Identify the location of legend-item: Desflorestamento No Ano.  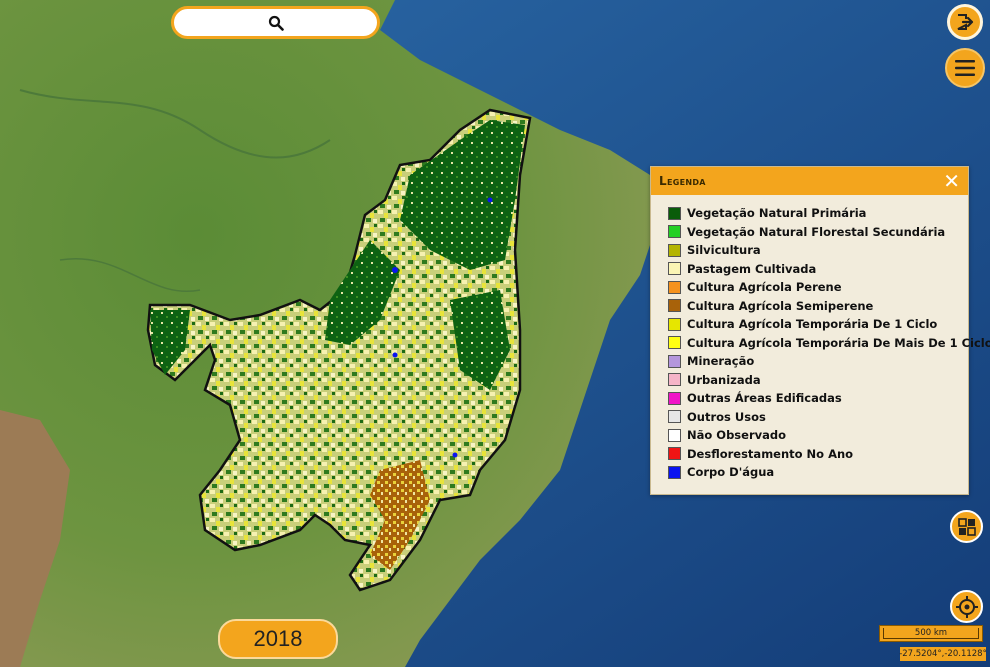
(818, 454).